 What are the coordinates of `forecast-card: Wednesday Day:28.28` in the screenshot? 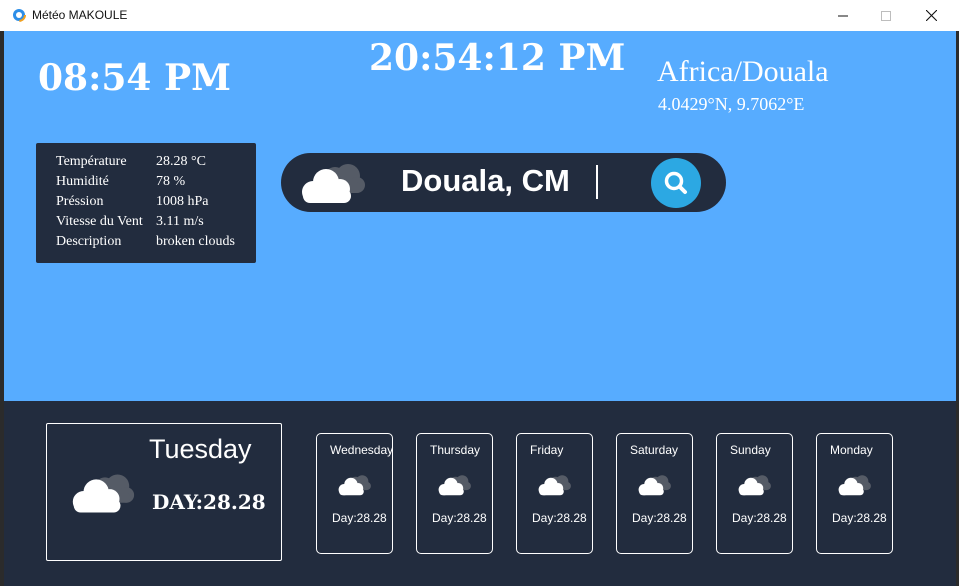 It's located at (354, 493).